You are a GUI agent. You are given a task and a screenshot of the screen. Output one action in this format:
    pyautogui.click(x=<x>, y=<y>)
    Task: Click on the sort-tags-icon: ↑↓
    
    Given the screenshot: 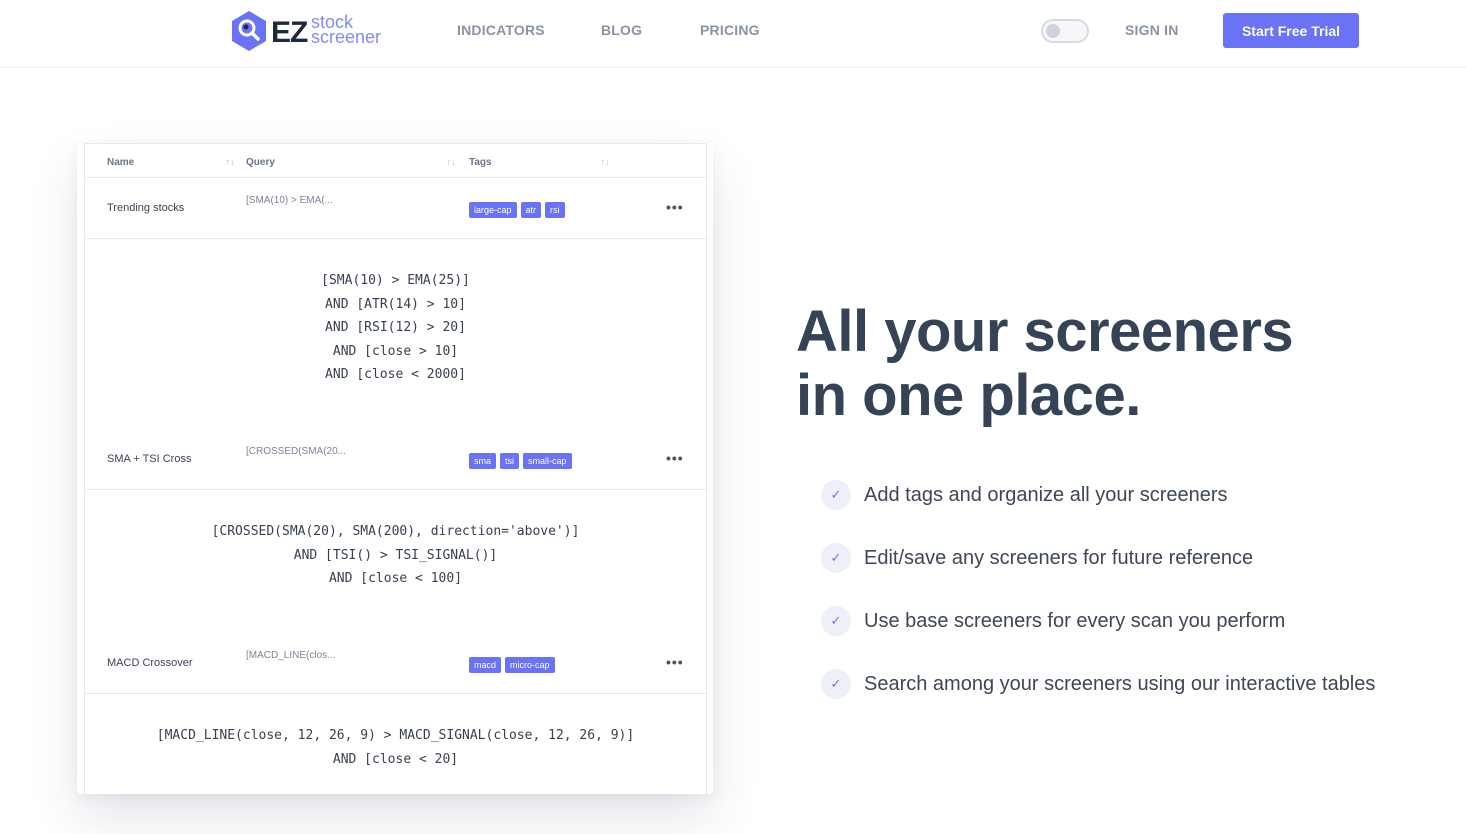 What is the action you would take?
    pyautogui.click(x=605, y=162)
    